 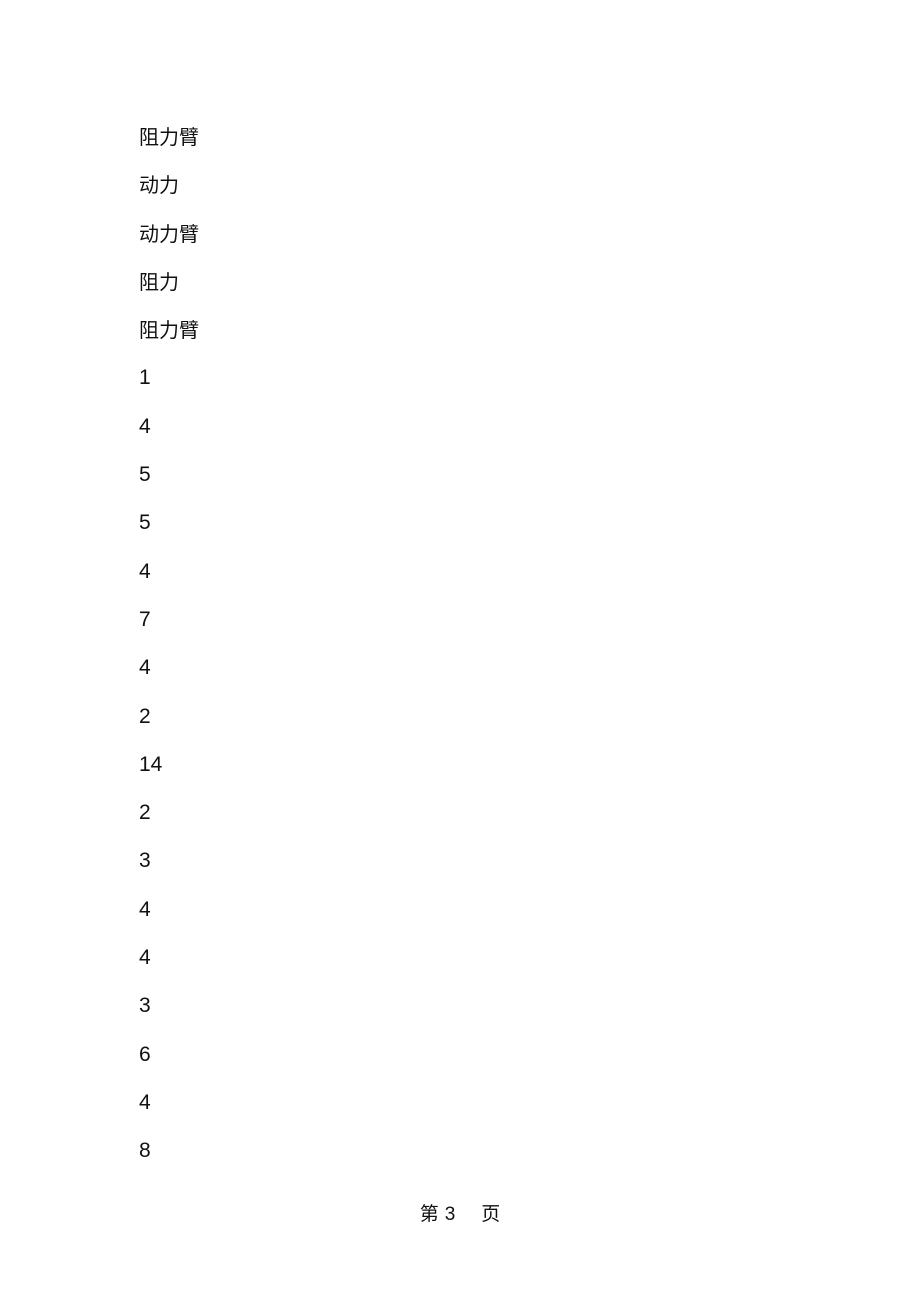 I want to click on text-line: 阻力, so click(x=159, y=281).